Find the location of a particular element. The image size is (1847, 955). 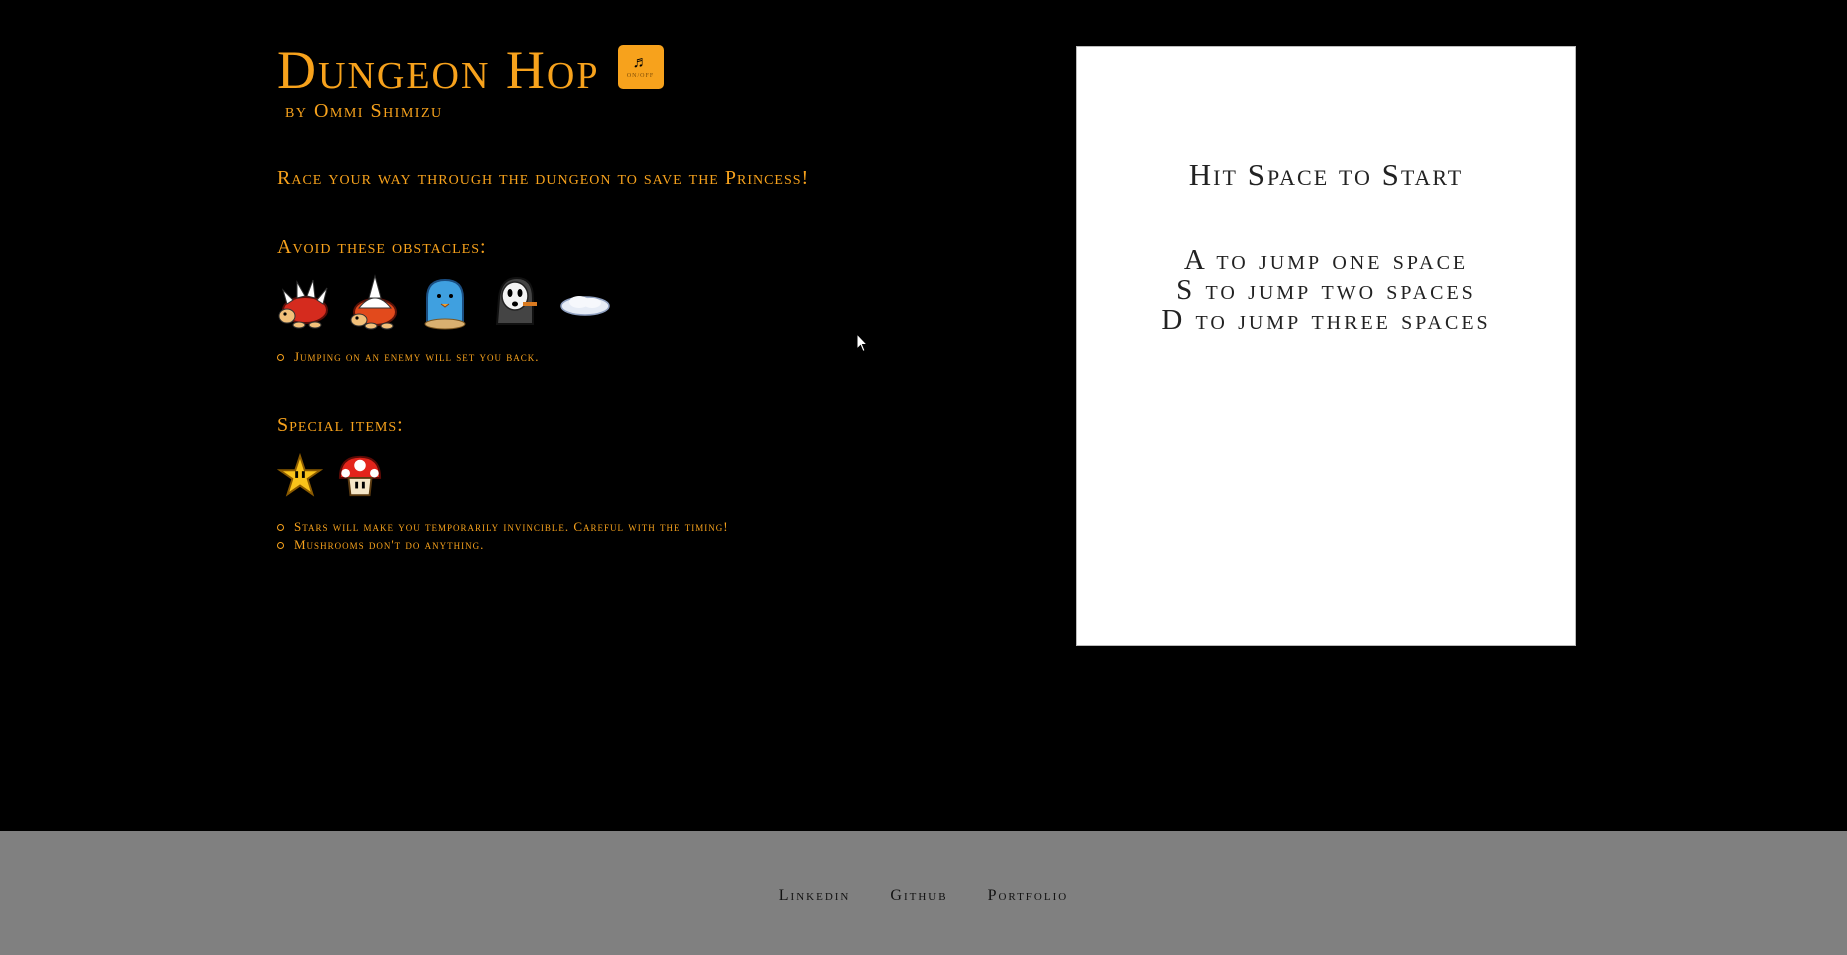

list-item: Mushrooms don't do anything. is located at coordinates (577, 545).